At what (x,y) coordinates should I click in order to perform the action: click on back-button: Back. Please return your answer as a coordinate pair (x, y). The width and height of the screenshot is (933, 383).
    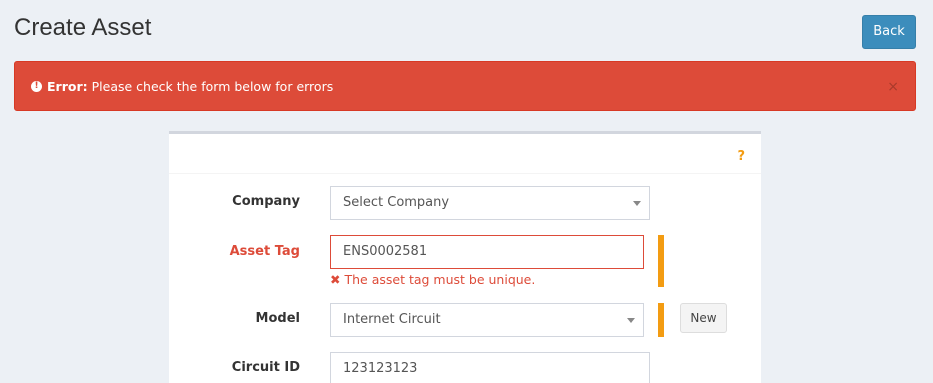
    Looking at the image, I should click on (889, 32).